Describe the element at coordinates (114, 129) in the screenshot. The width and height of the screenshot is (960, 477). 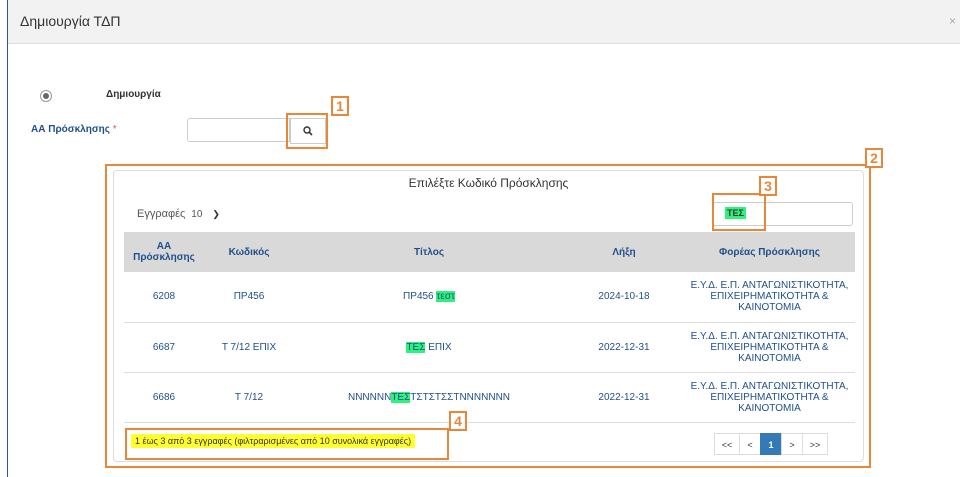
I see `required-mark: *` at that location.